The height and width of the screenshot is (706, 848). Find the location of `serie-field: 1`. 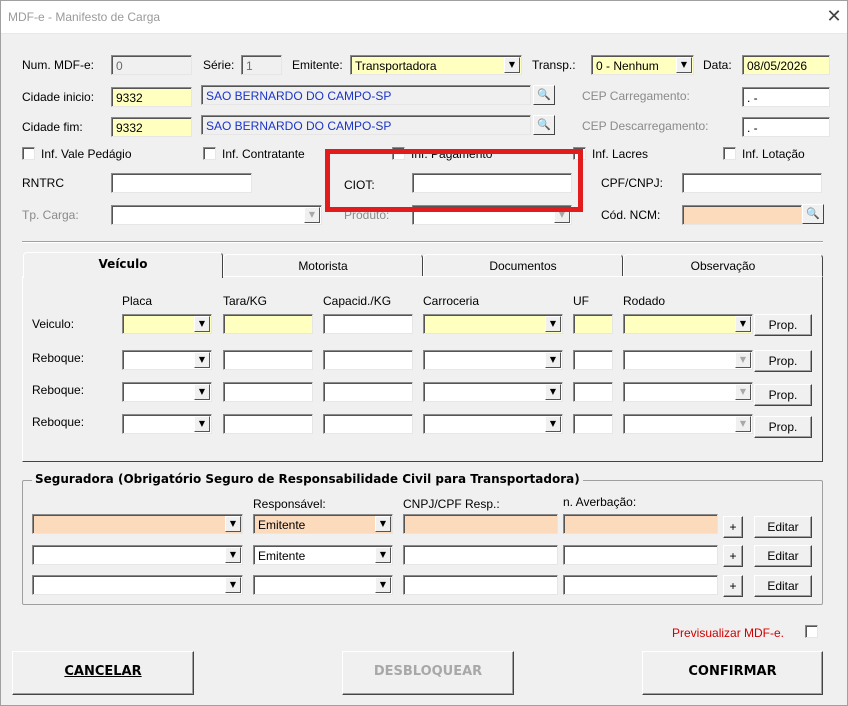

serie-field: 1 is located at coordinates (261, 65).